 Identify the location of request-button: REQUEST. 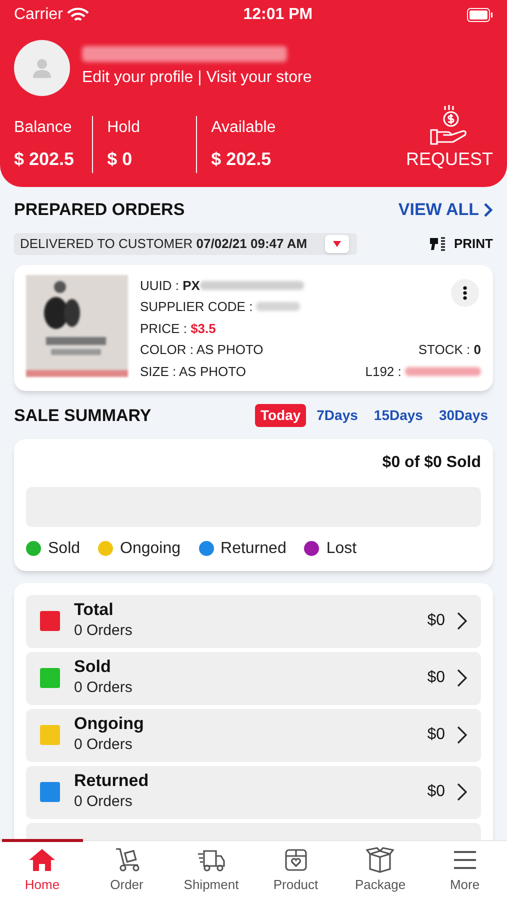
(449, 159).